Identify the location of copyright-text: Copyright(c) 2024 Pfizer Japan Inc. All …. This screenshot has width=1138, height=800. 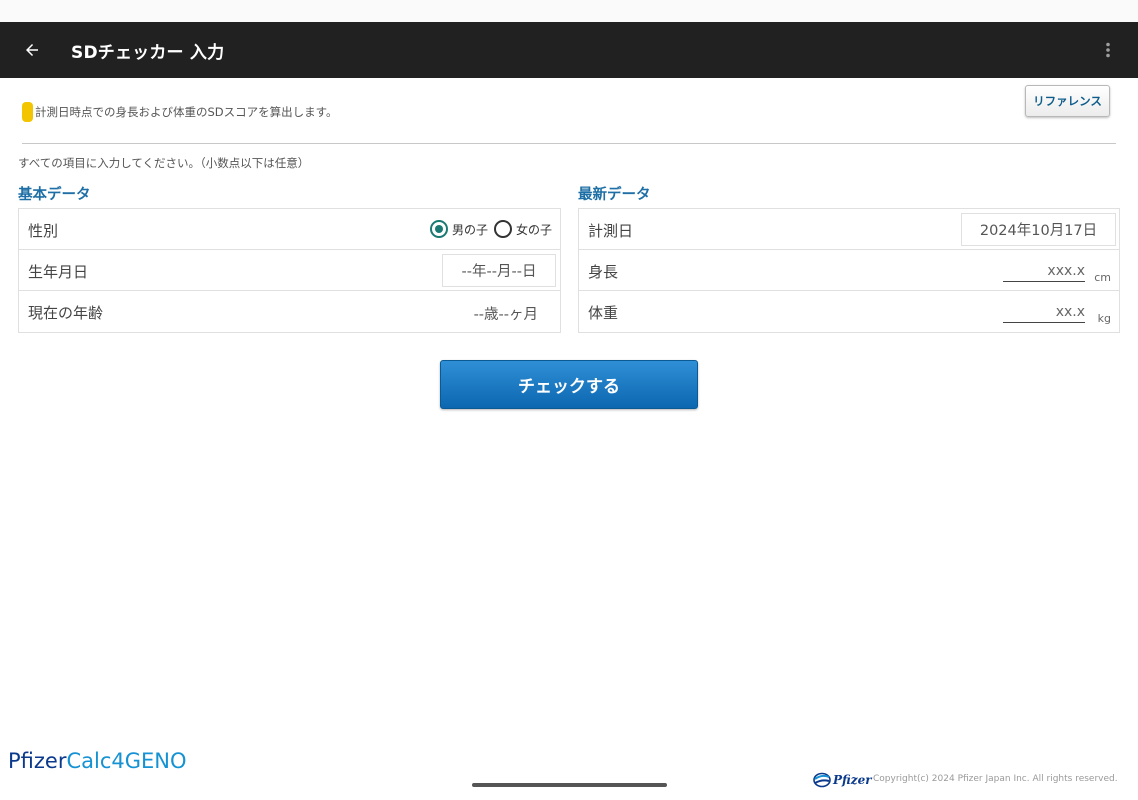
(995, 779).